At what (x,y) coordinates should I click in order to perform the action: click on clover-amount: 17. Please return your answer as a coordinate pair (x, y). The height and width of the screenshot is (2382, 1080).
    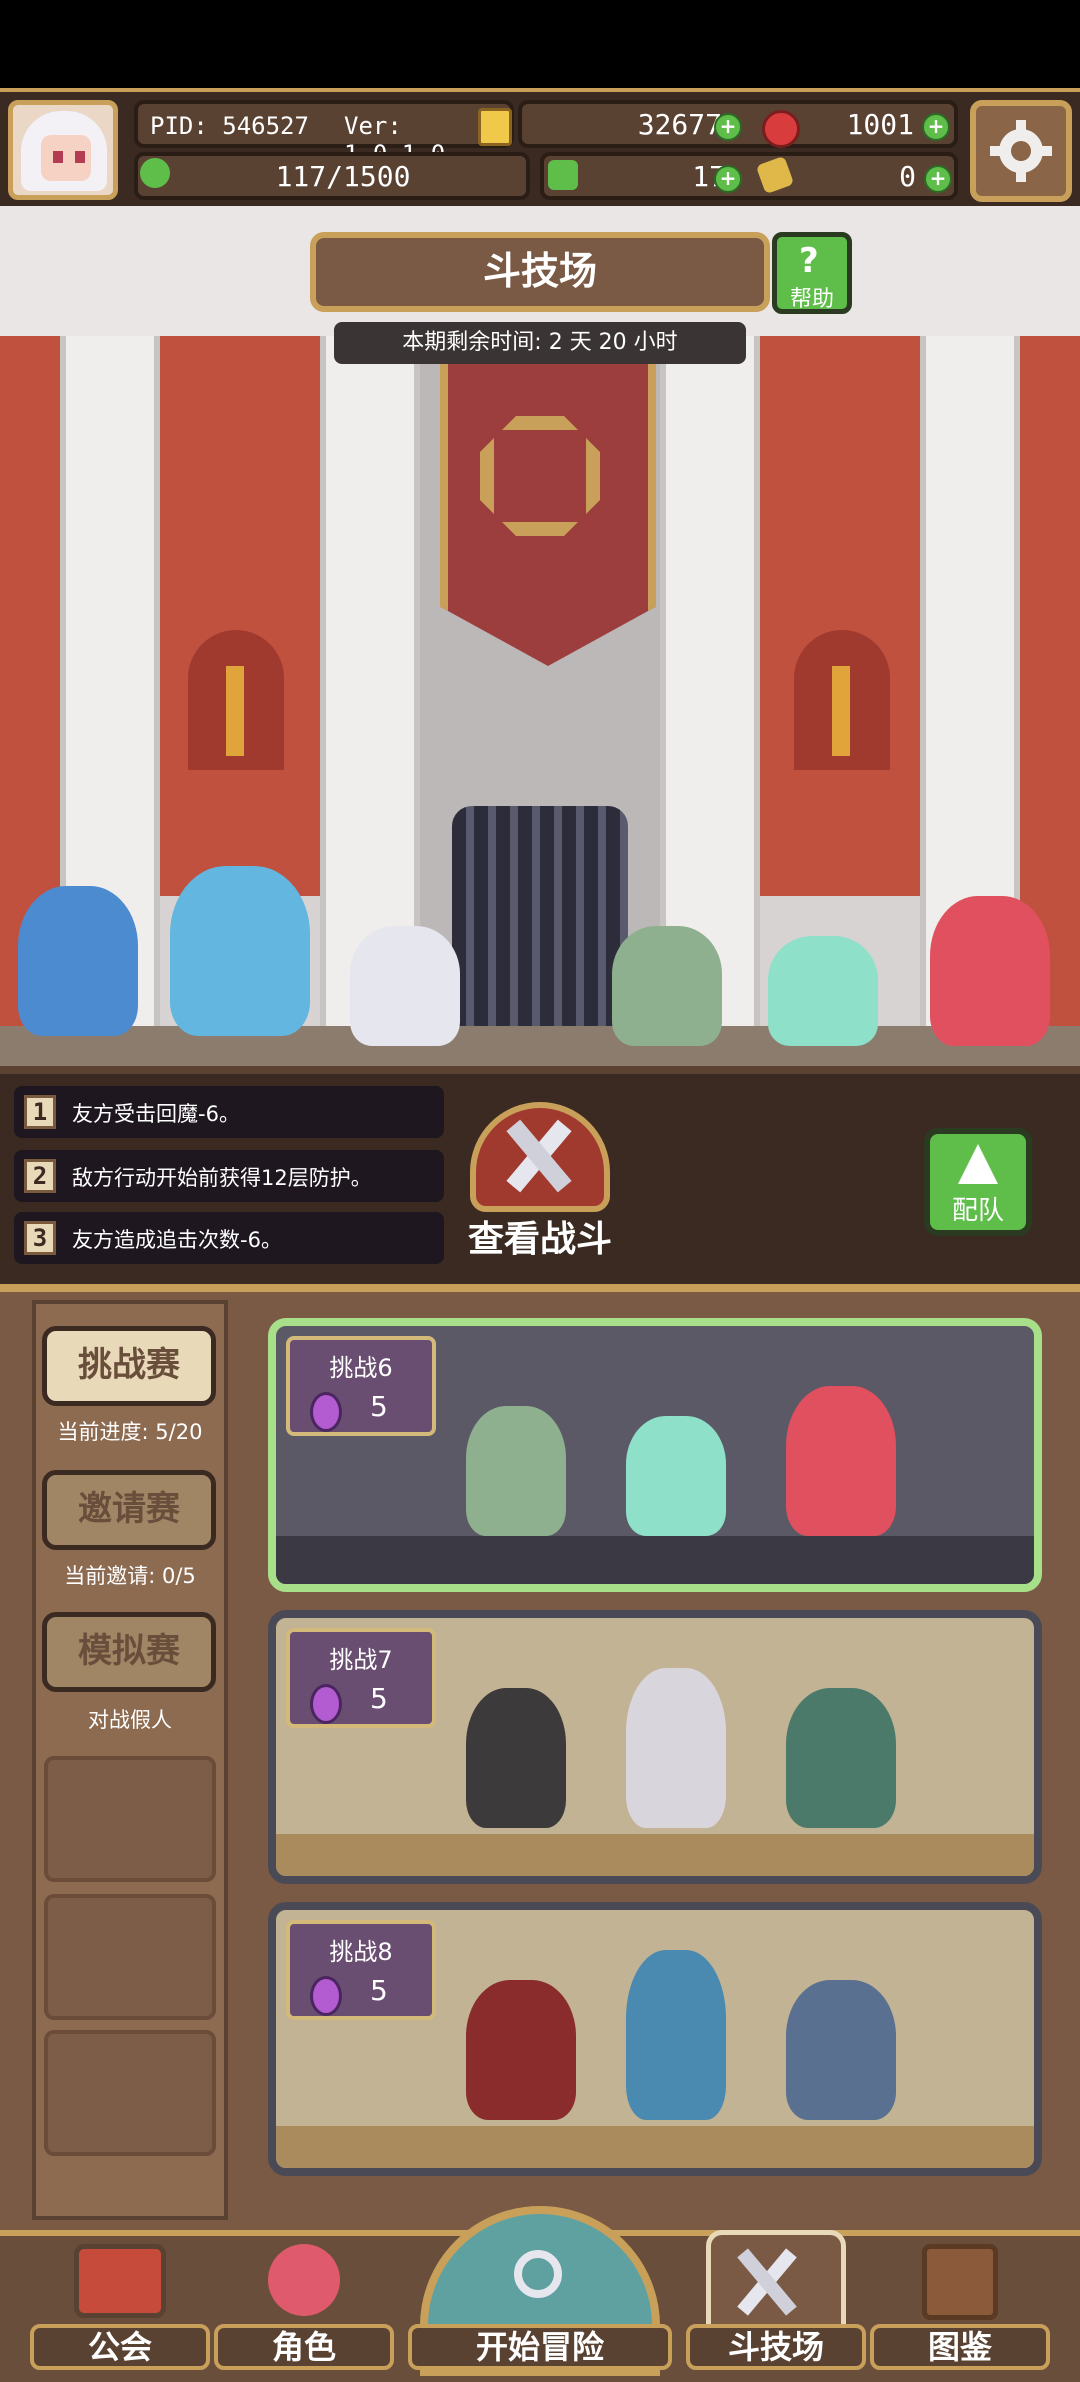
    Looking at the image, I should click on (709, 176).